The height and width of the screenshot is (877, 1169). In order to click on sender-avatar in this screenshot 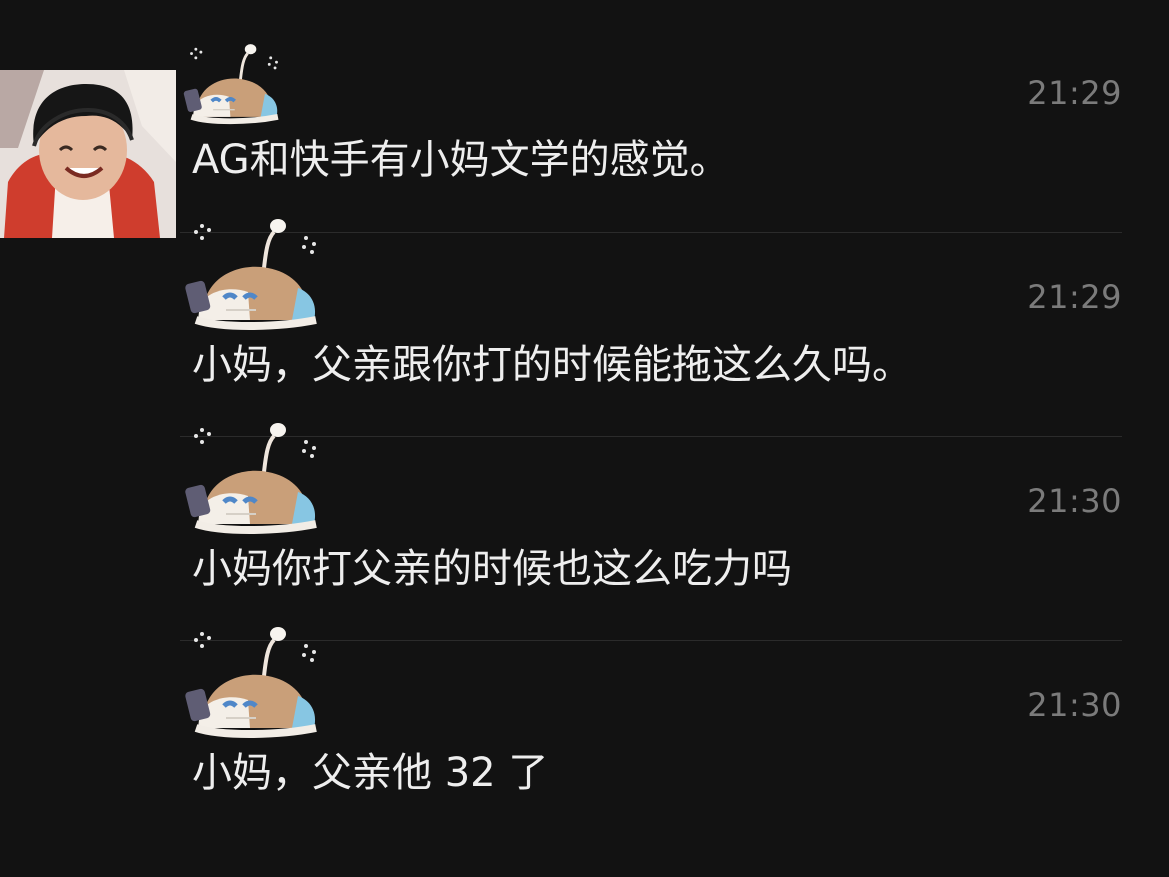, I will do `click(88, 154)`.